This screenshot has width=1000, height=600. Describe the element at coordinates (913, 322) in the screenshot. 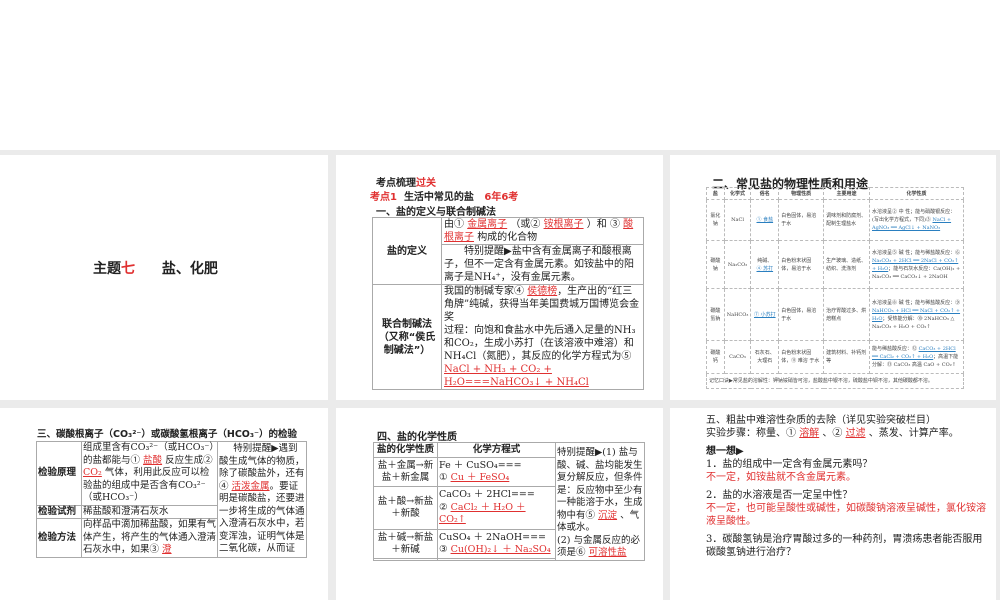

I see `text: ；受热能分解：⑩ 2NaHCO₃ △ Na₂CO₃ + H₂O + CO₂↑` at that location.